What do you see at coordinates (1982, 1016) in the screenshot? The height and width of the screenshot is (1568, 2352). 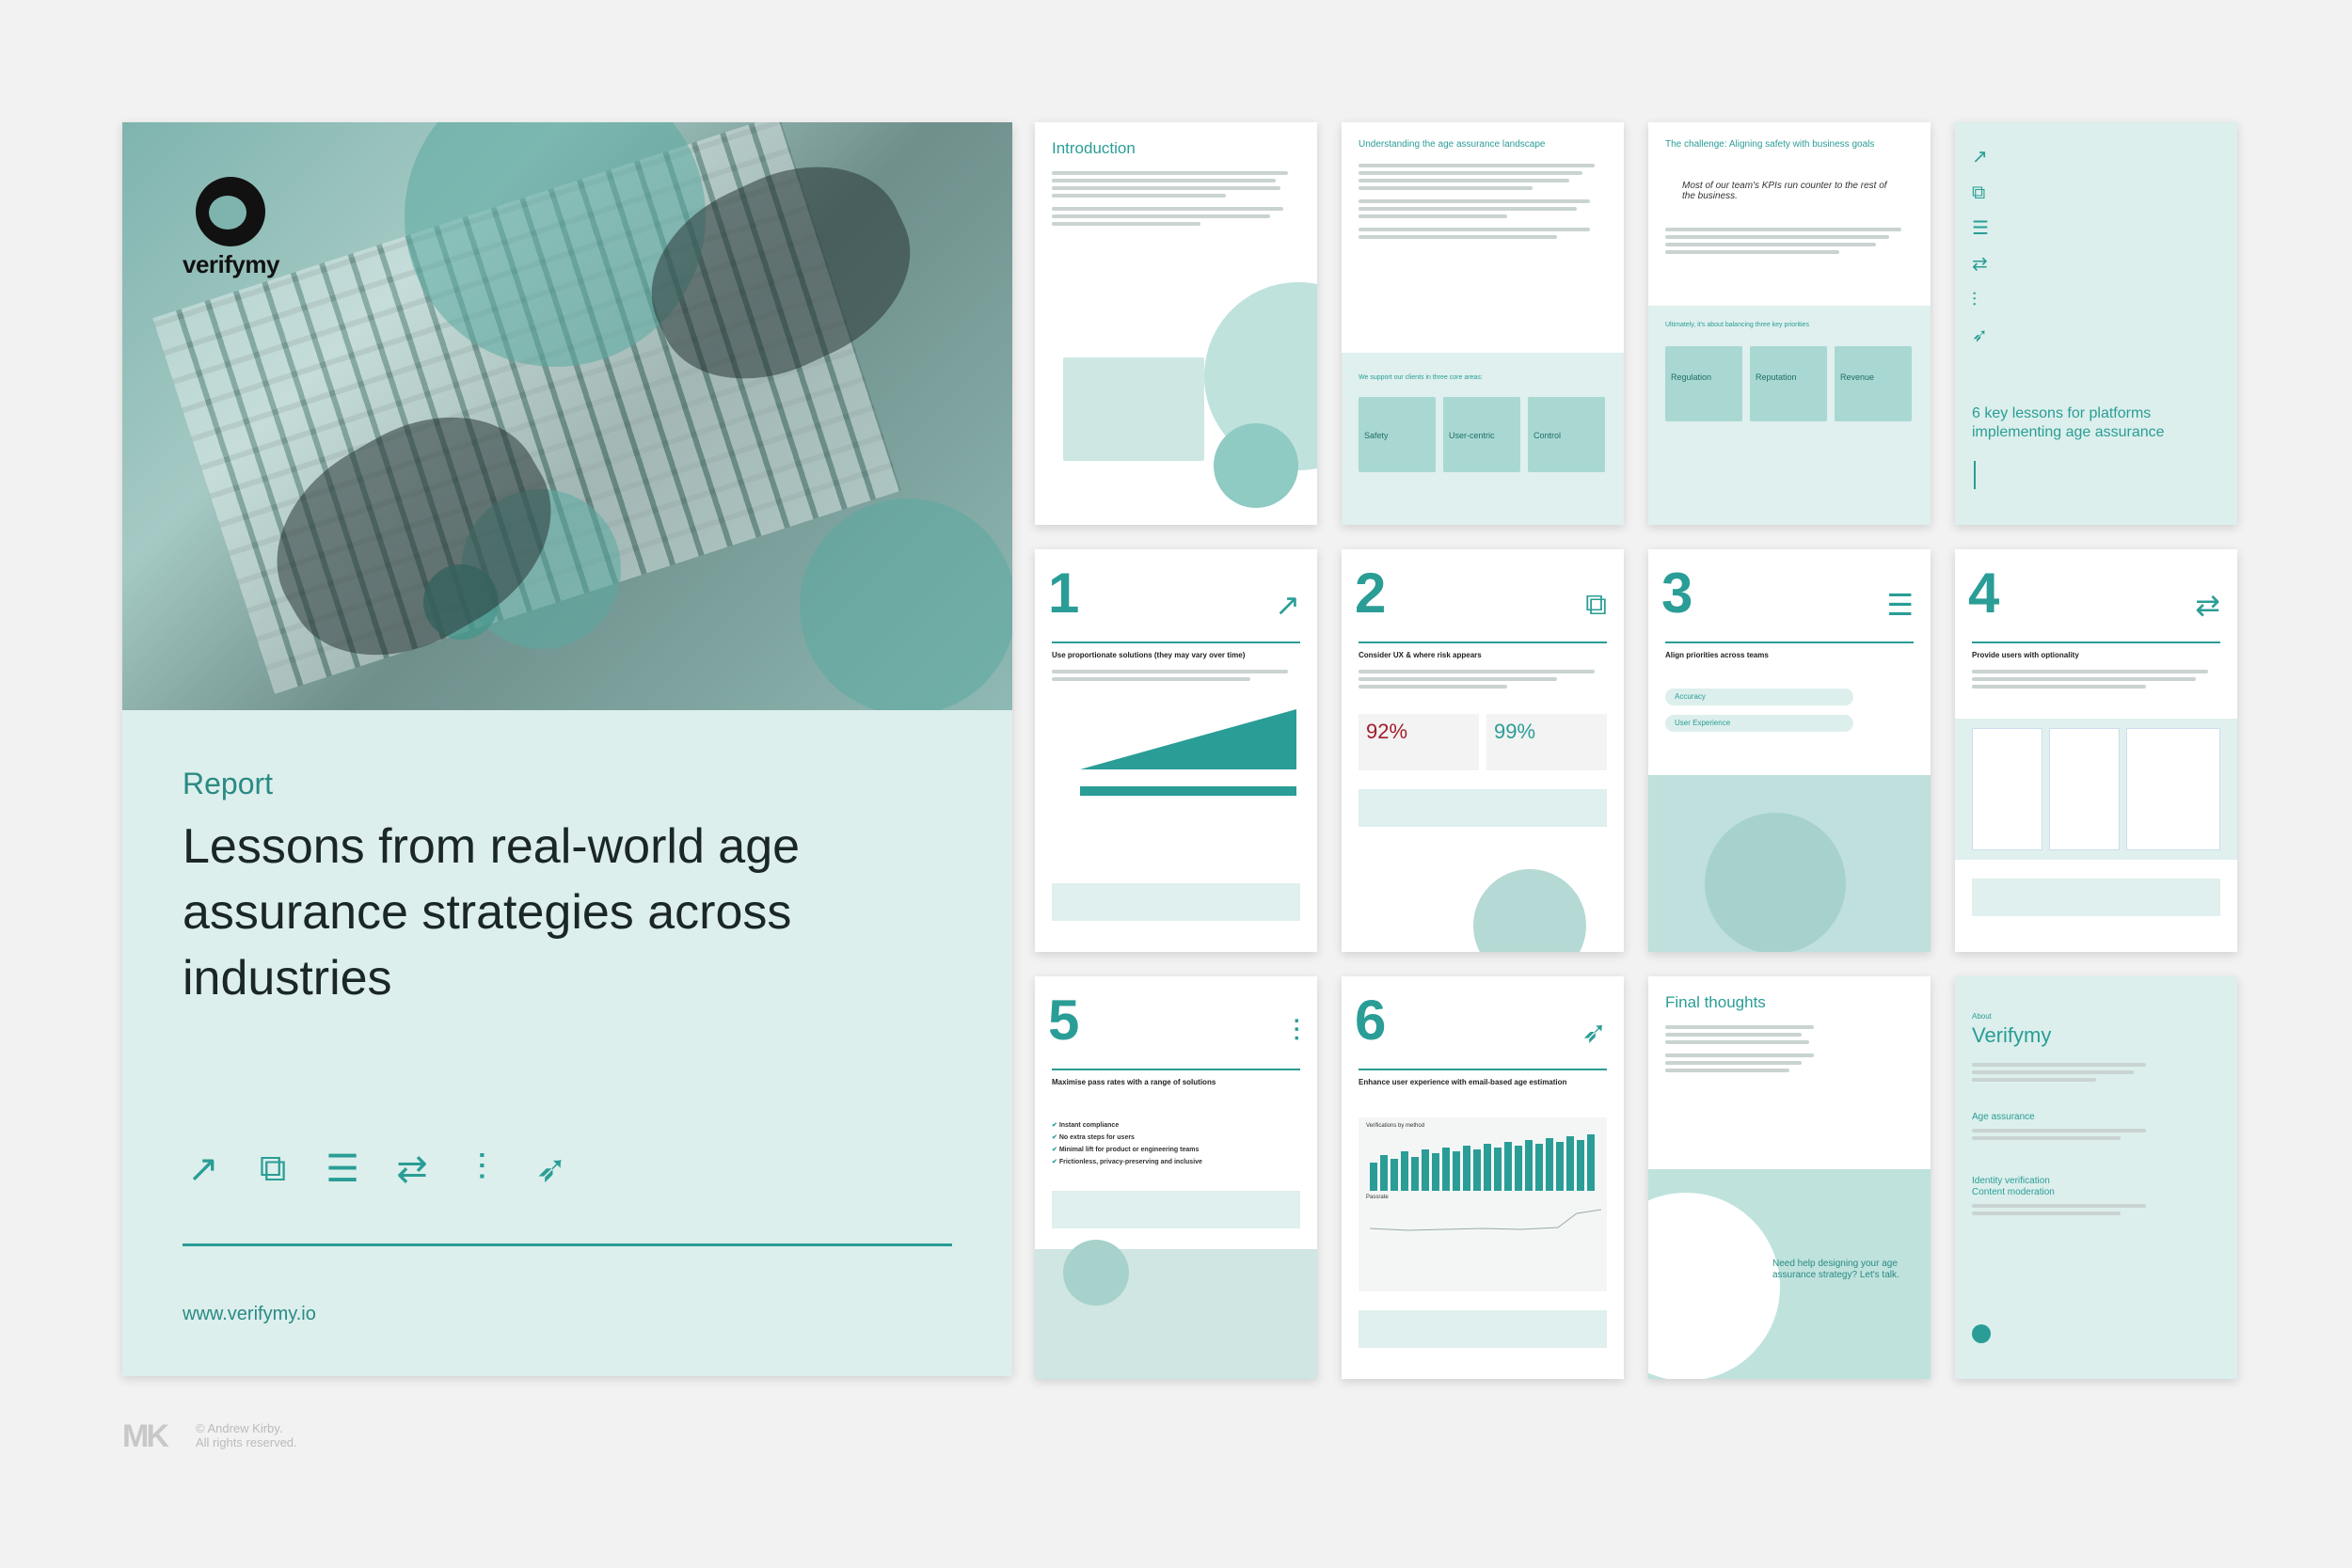 I see `about-label: About` at bounding box center [1982, 1016].